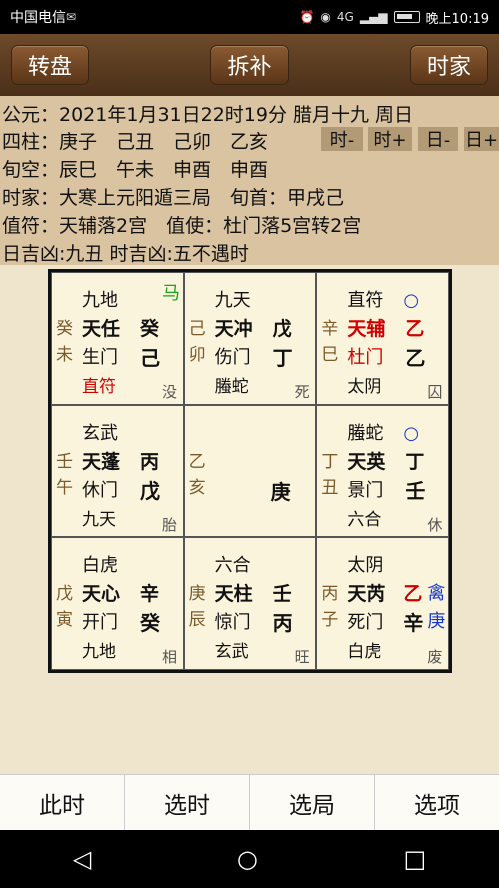 The height and width of the screenshot is (888, 499). What do you see at coordinates (330, 329) in the screenshot?
I see `side-stem: 辛` at bounding box center [330, 329].